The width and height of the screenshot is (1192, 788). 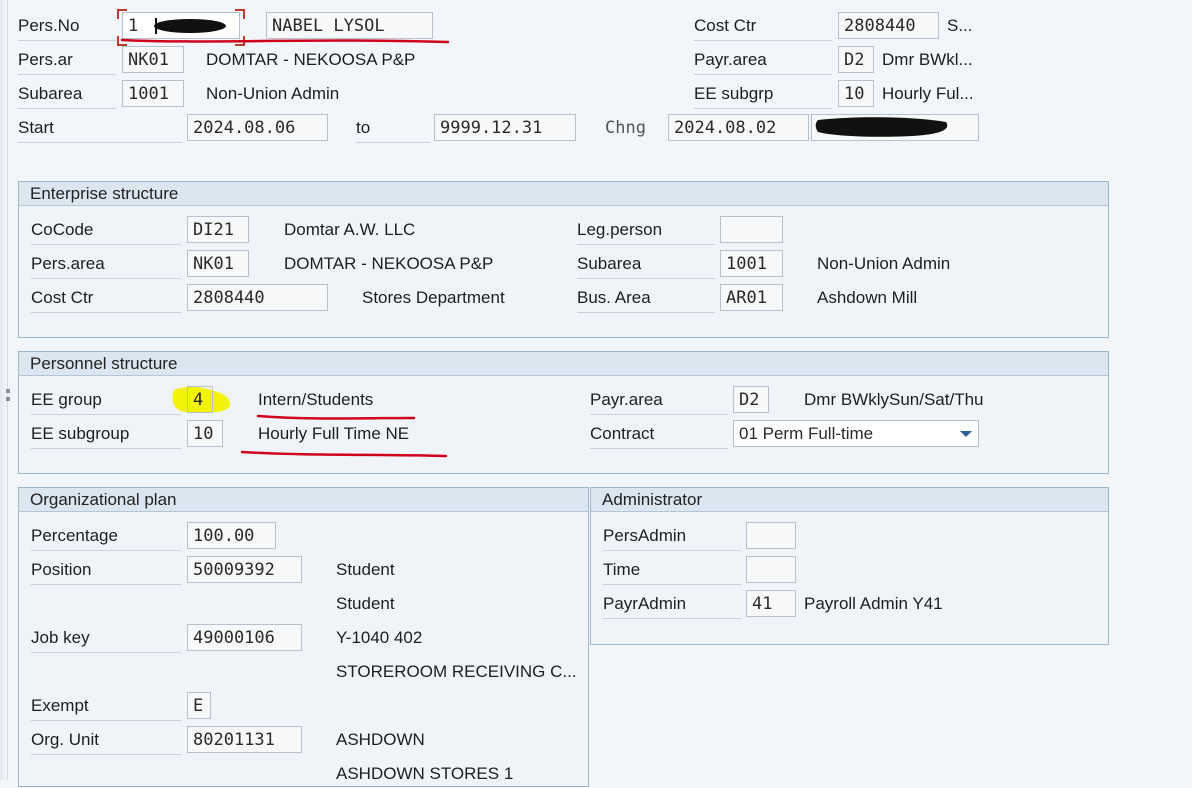 What do you see at coordinates (244, 569) in the screenshot?
I see `position-field: 50009392` at bounding box center [244, 569].